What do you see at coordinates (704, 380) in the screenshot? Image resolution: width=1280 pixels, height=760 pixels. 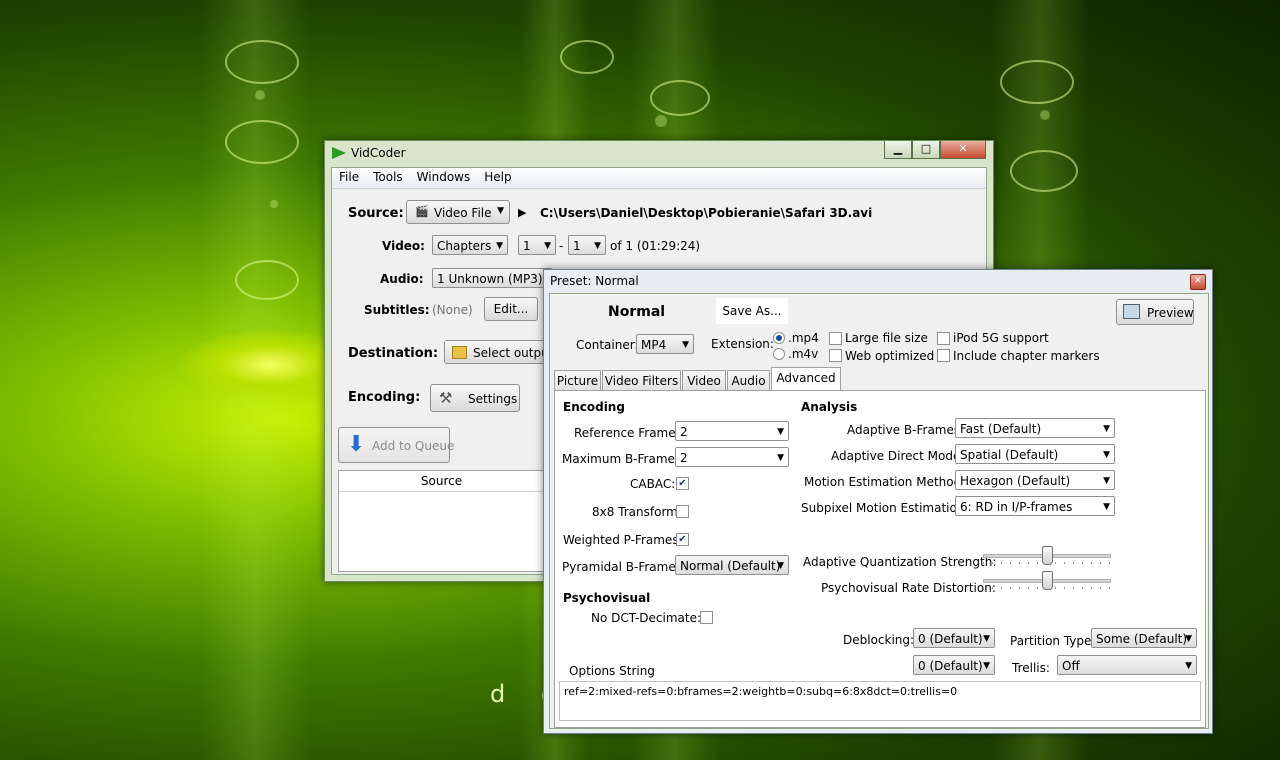 I see `tab-video: Video` at bounding box center [704, 380].